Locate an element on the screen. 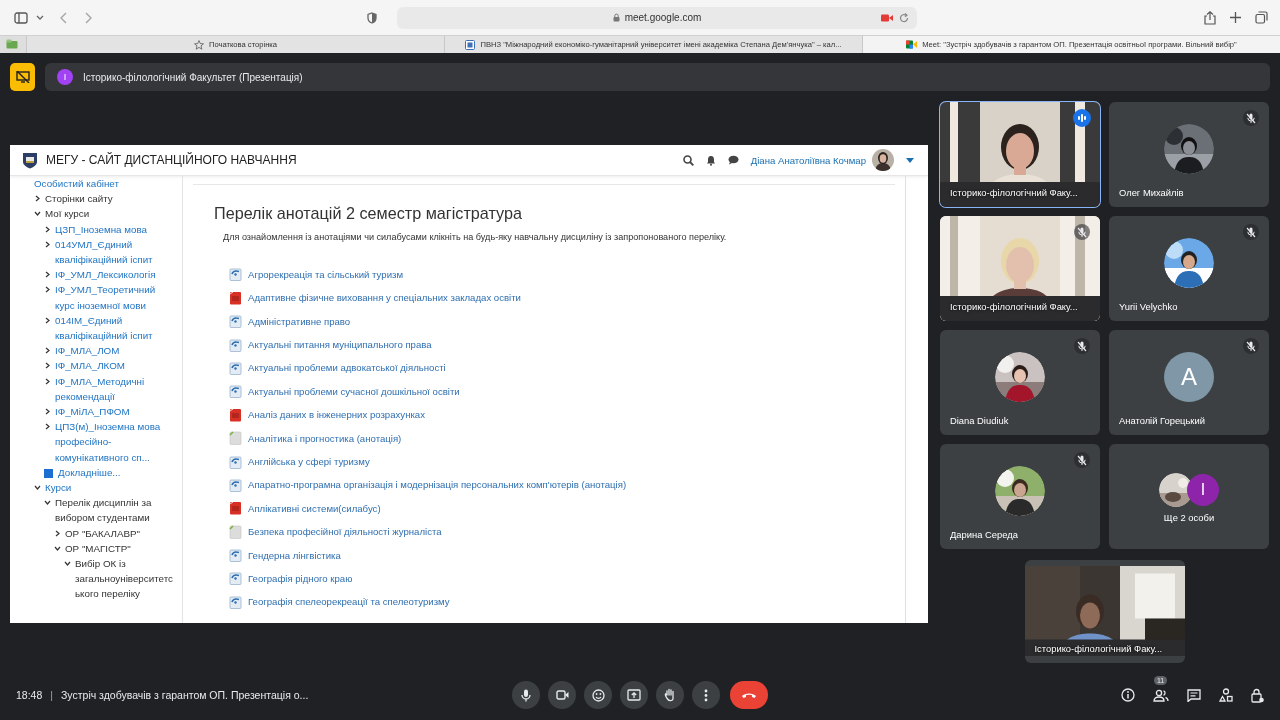  bell-icon is located at coordinates (710, 160).